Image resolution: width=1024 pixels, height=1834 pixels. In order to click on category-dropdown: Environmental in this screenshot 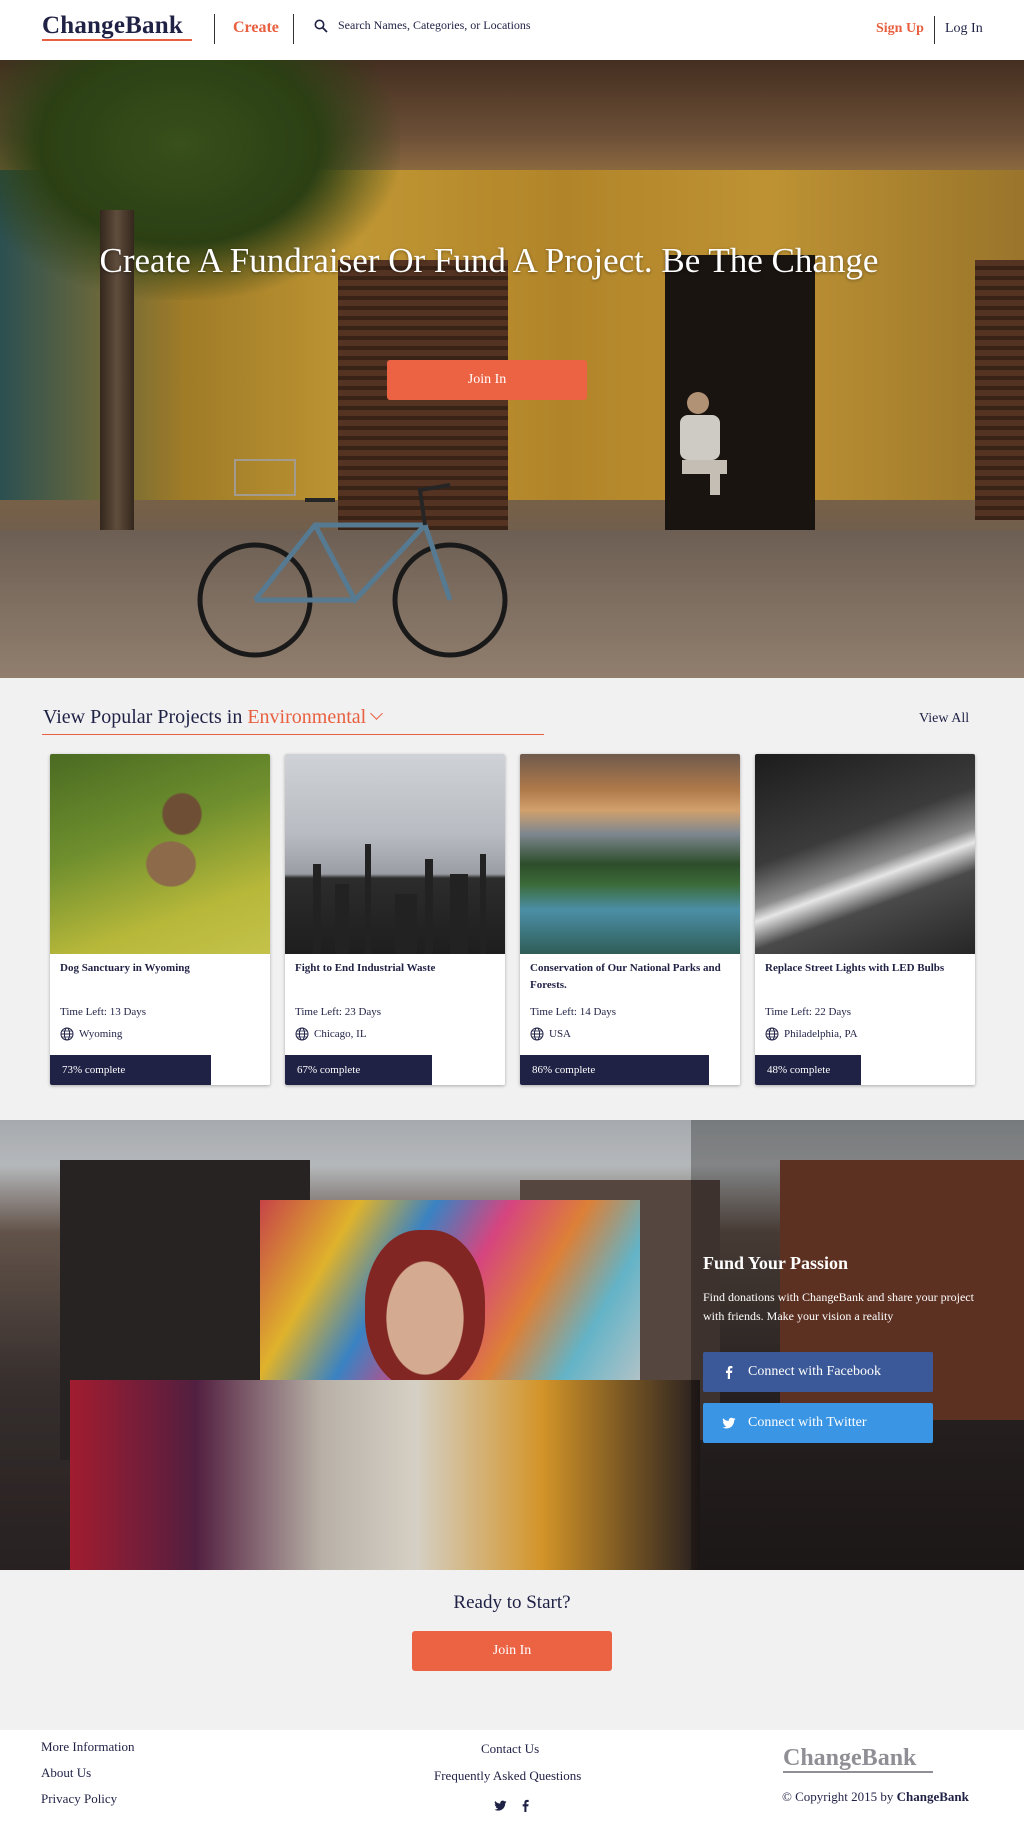, I will do `click(315, 717)`.